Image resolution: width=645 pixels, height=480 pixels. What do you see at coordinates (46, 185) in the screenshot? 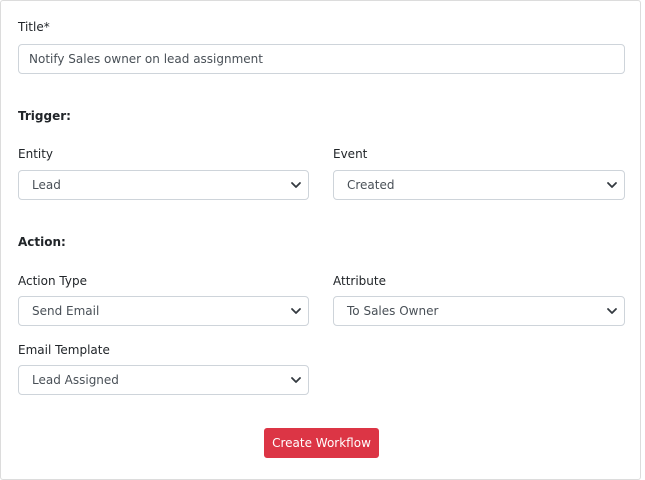
I see `entity-select-value: Lead` at bounding box center [46, 185].